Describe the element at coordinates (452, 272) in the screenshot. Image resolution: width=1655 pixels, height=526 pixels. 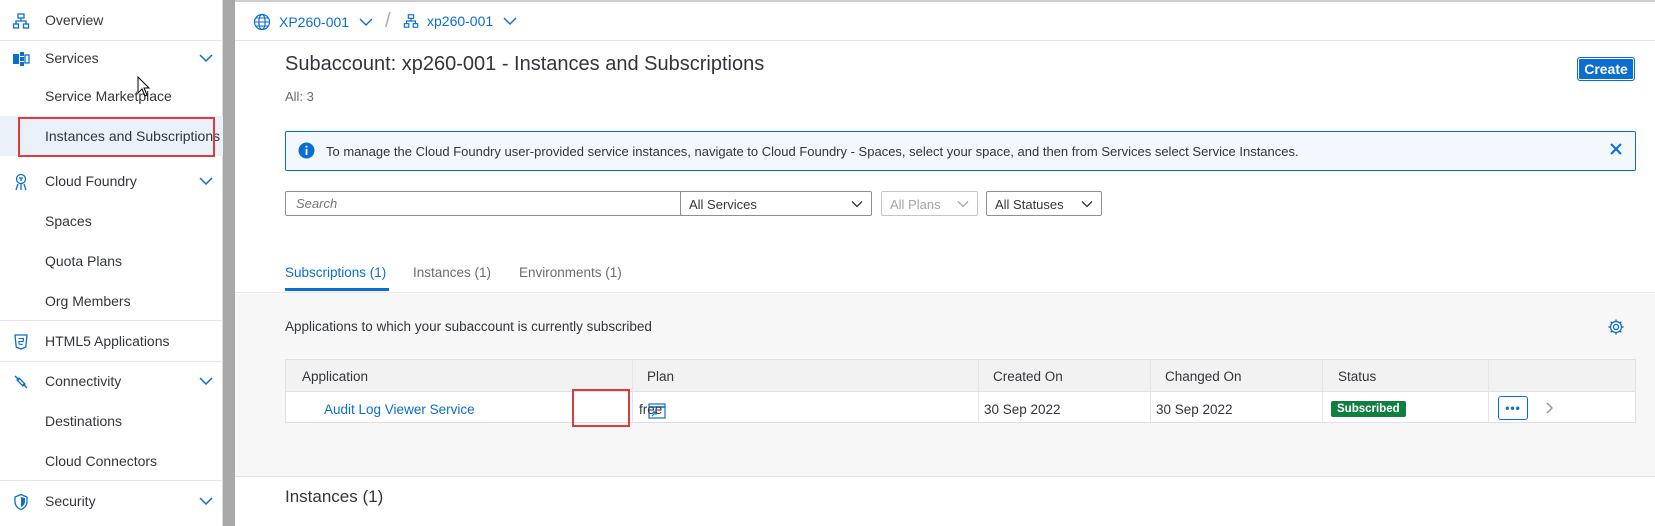
I see `tab-instances: Instances (1)` at that location.